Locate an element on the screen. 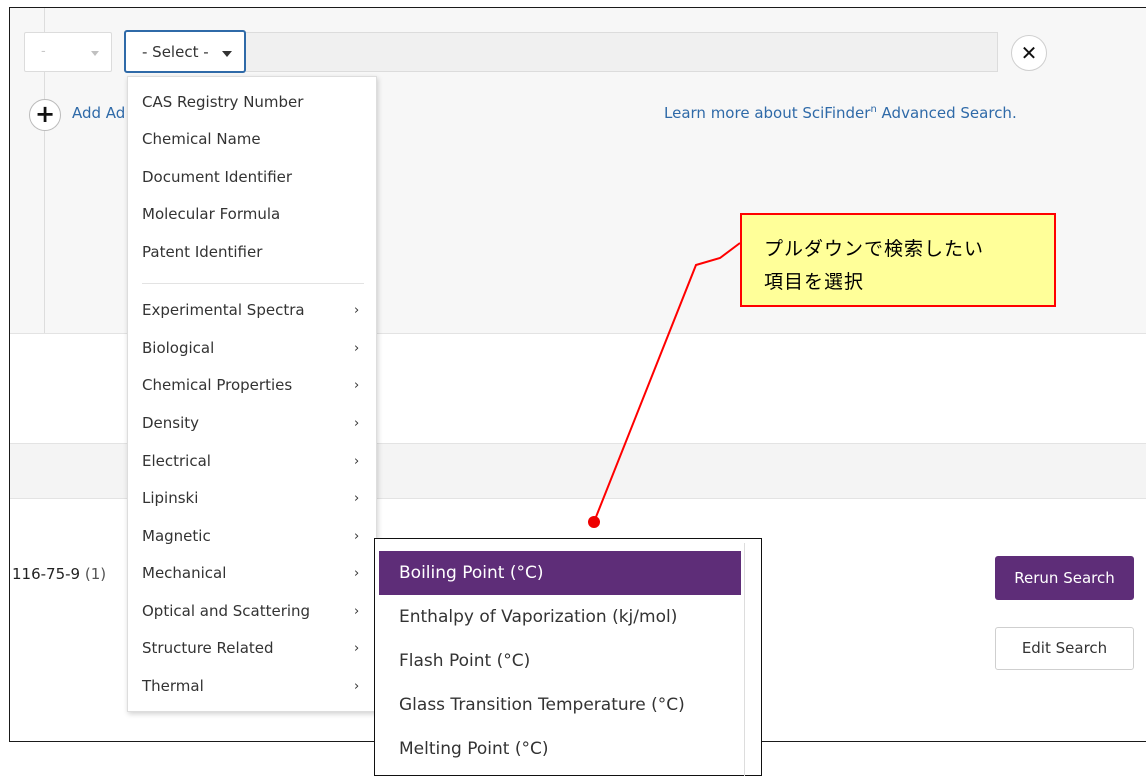  close-icon: ✕ is located at coordinates (1029, 53).